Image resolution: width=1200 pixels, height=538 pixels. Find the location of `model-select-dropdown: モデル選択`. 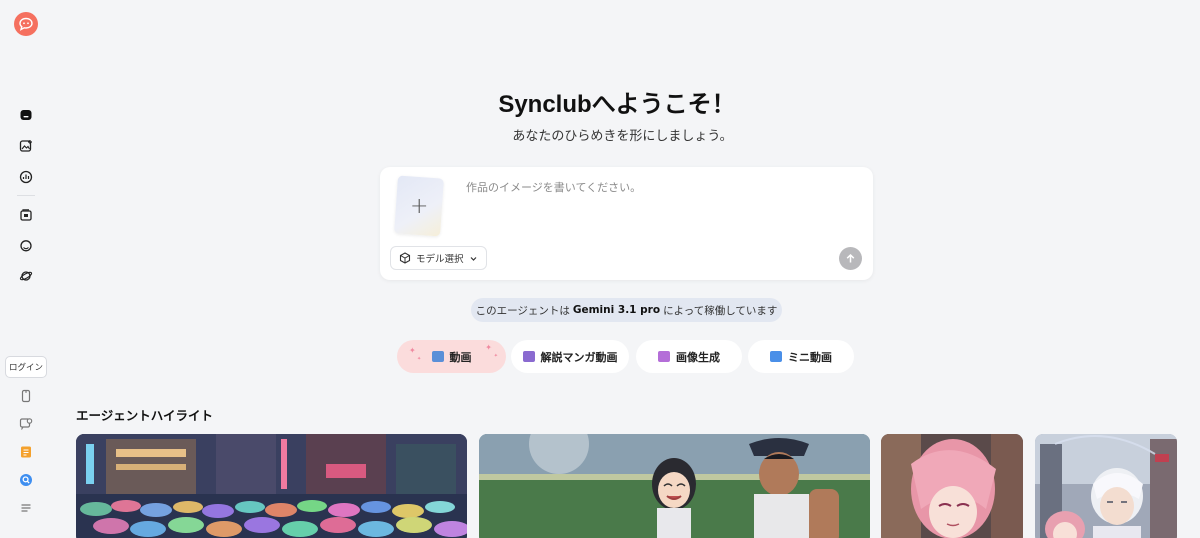

model-select-dropdown: モデル選択 is located at coordinates (438, 258).